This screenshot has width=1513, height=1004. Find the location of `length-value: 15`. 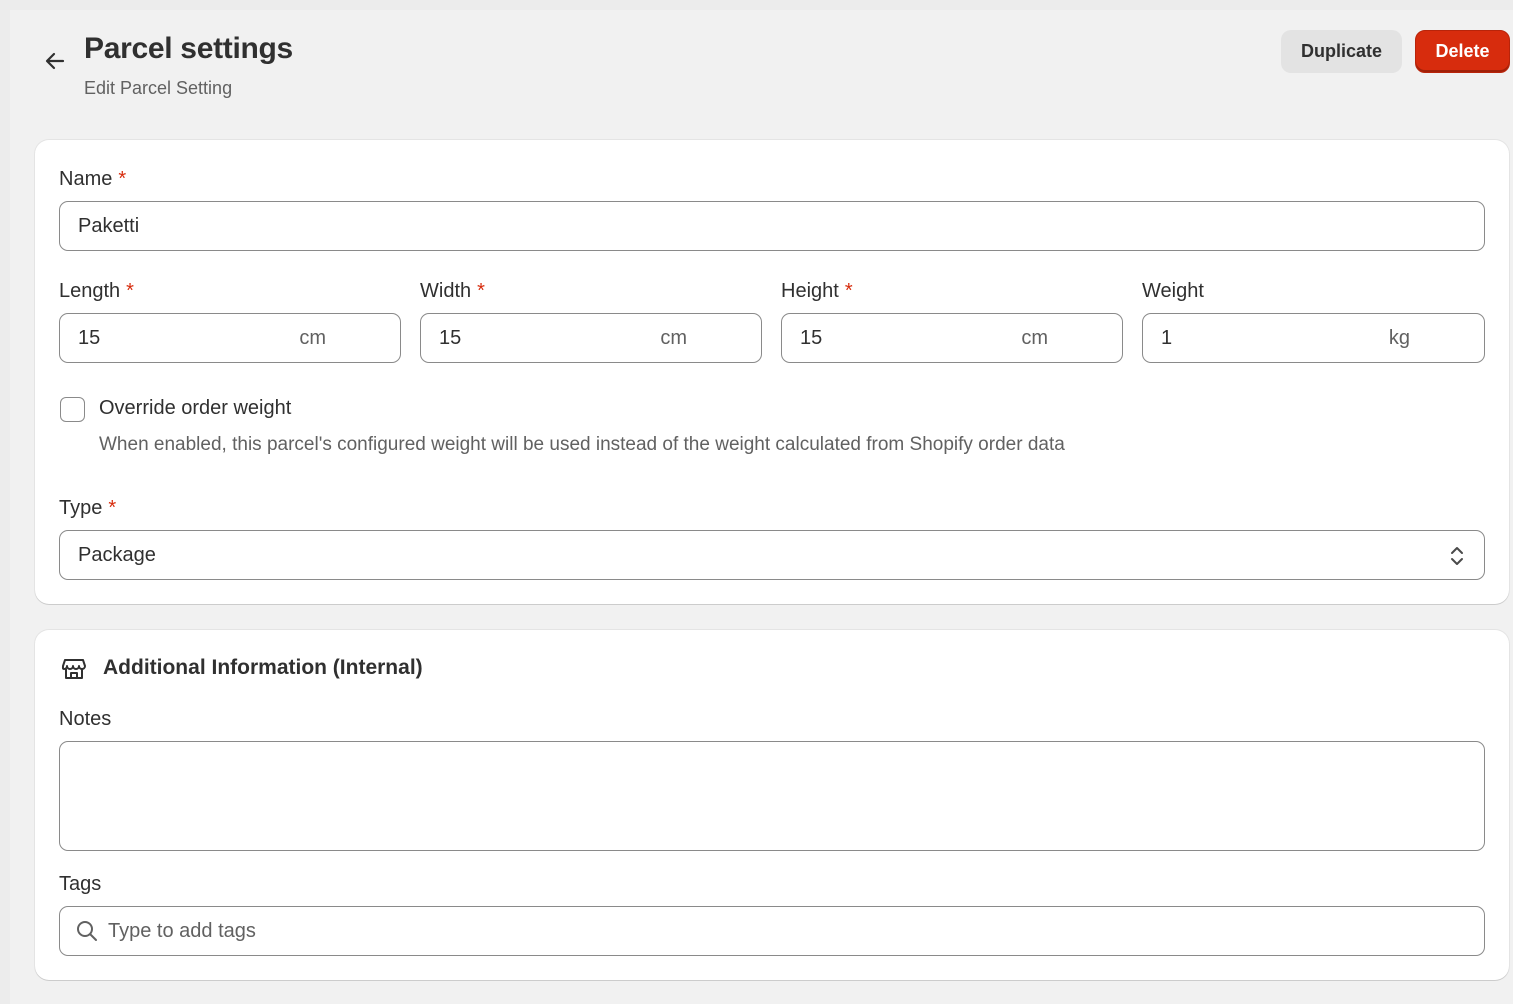

length-value: 15 is located at coordinates (89, 337).